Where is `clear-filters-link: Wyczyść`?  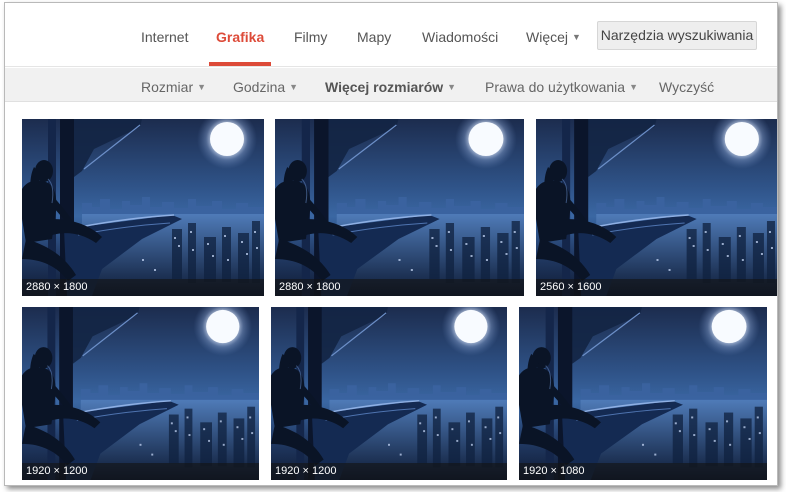 clear-filters-link: Wyczyść is located at coordinates (686, 87).